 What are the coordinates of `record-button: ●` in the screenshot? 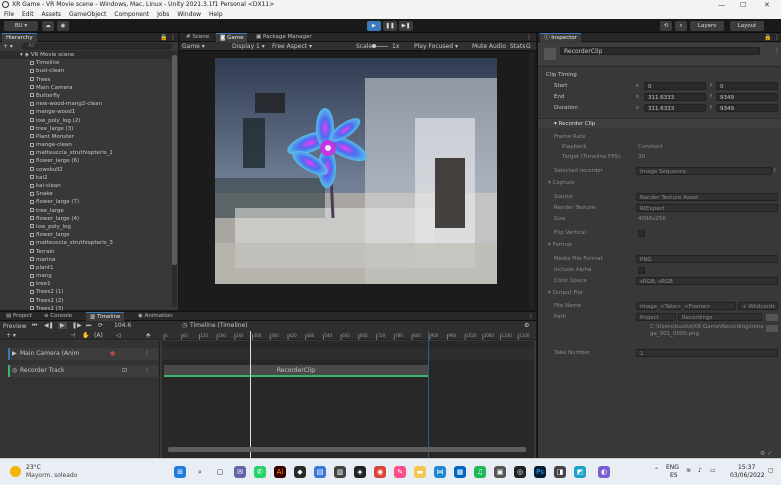 It's located at (112, 353).